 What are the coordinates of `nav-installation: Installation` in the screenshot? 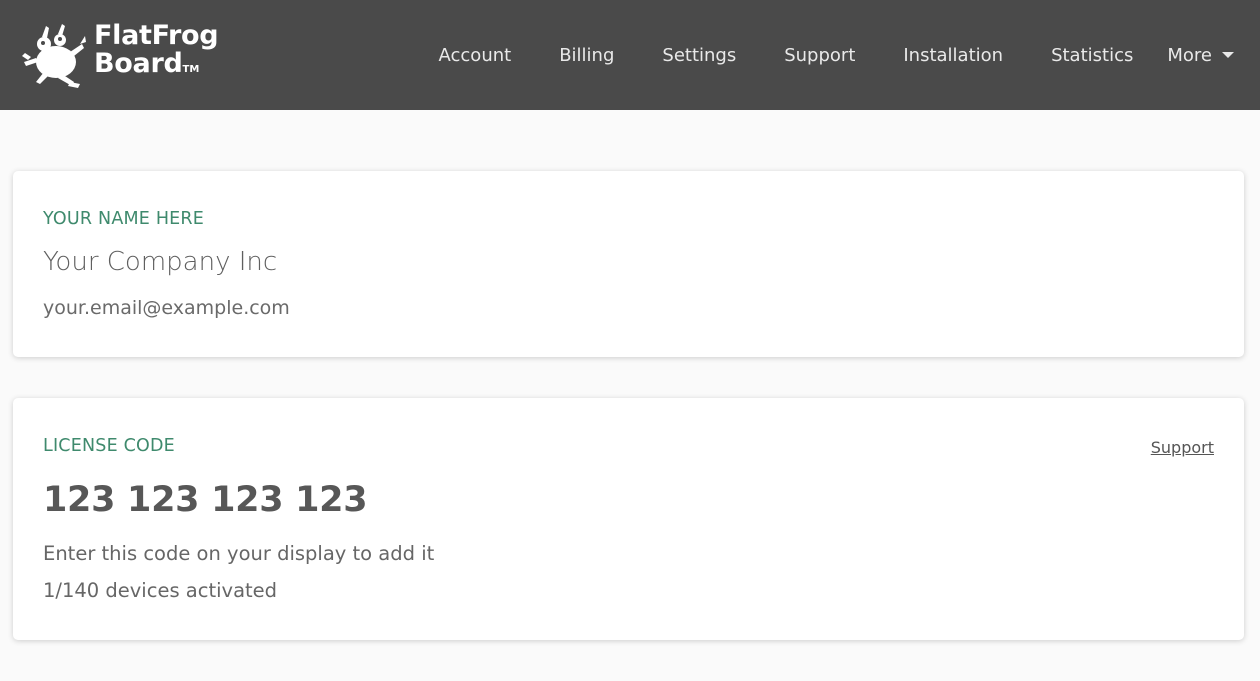 It's located at (953, 55).